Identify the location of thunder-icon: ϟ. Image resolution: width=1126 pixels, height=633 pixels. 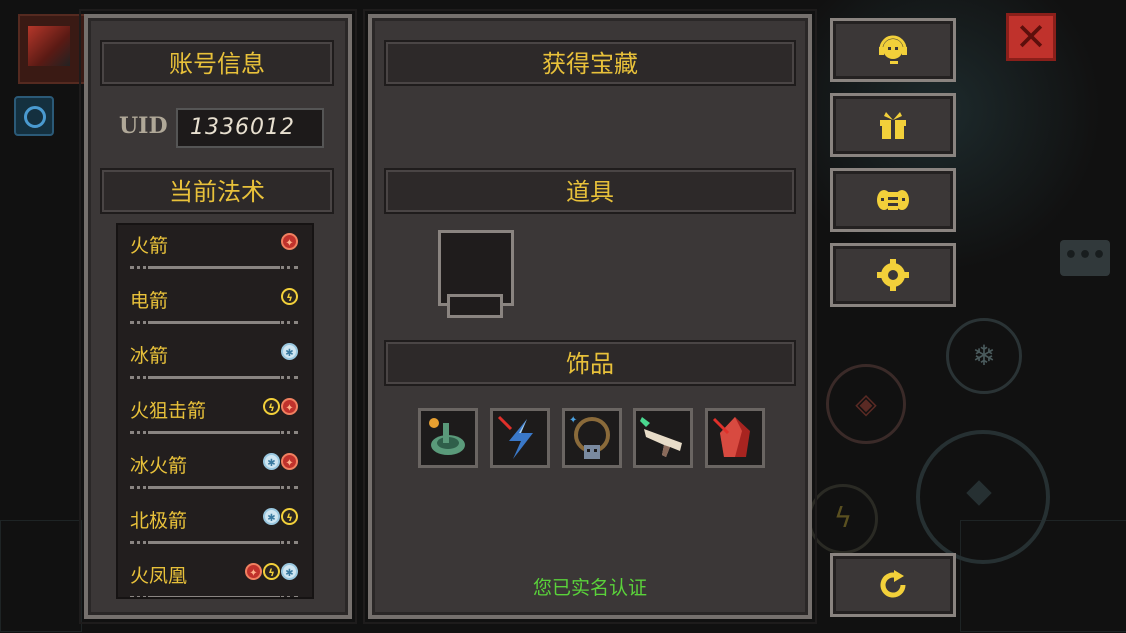
(843, 517).